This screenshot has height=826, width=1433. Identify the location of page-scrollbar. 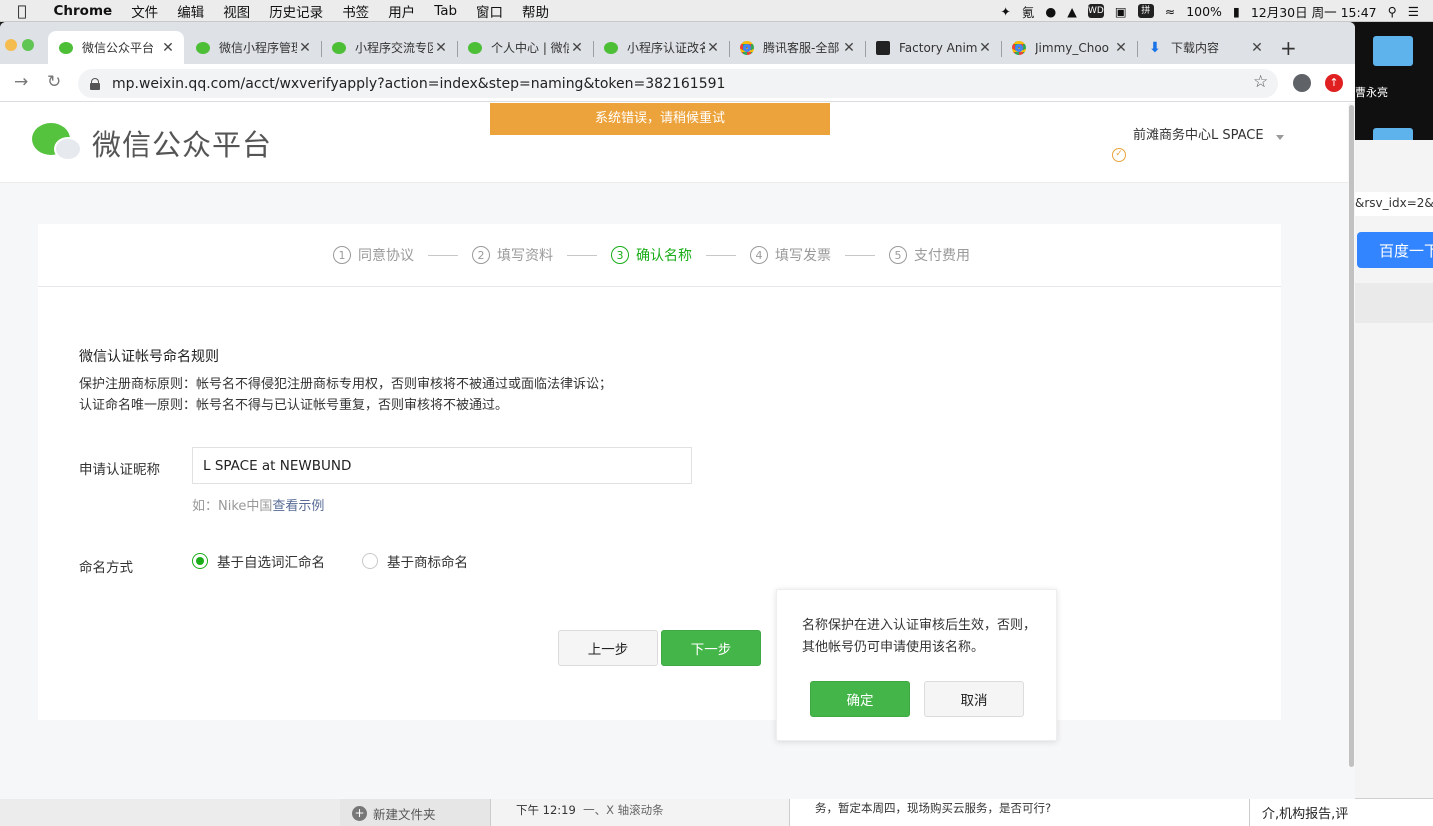
(1351, 451).